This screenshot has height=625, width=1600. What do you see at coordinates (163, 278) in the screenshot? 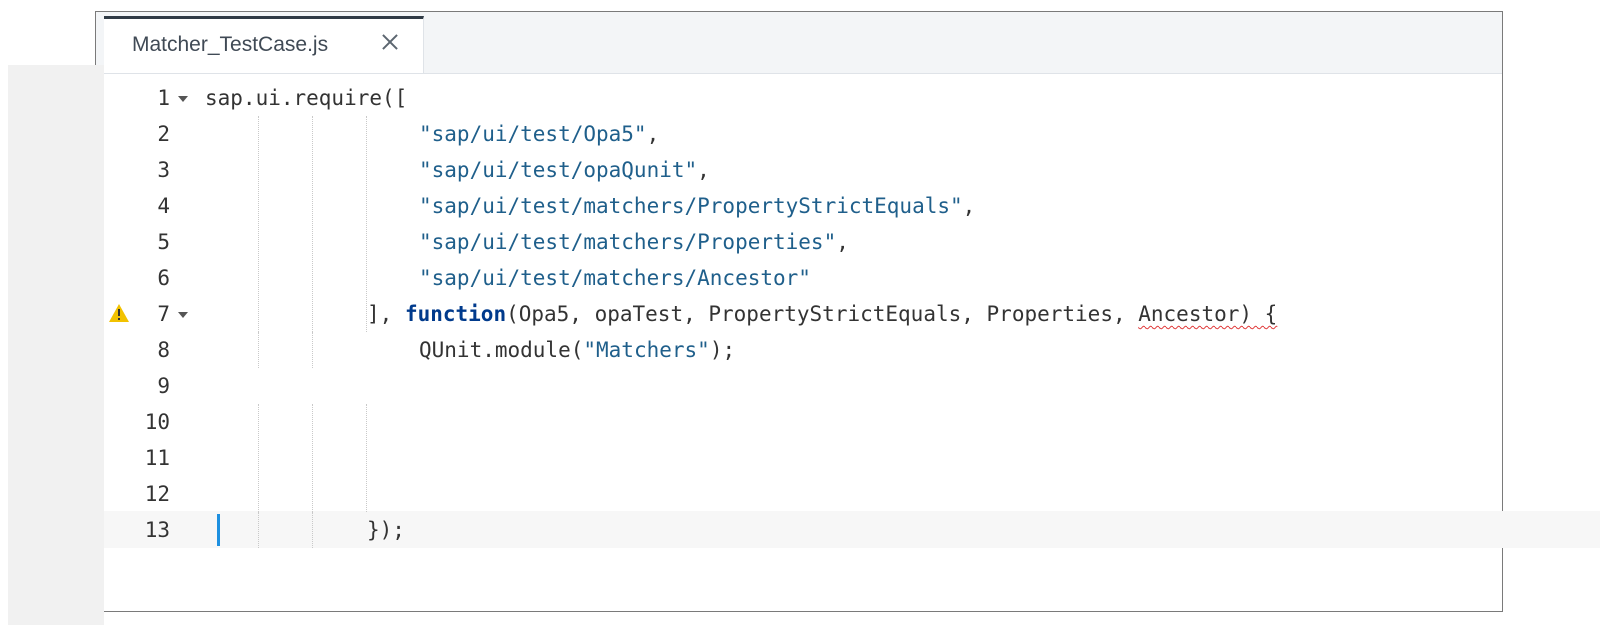
I see `line-number: 6` at bounding box center [163, 278].